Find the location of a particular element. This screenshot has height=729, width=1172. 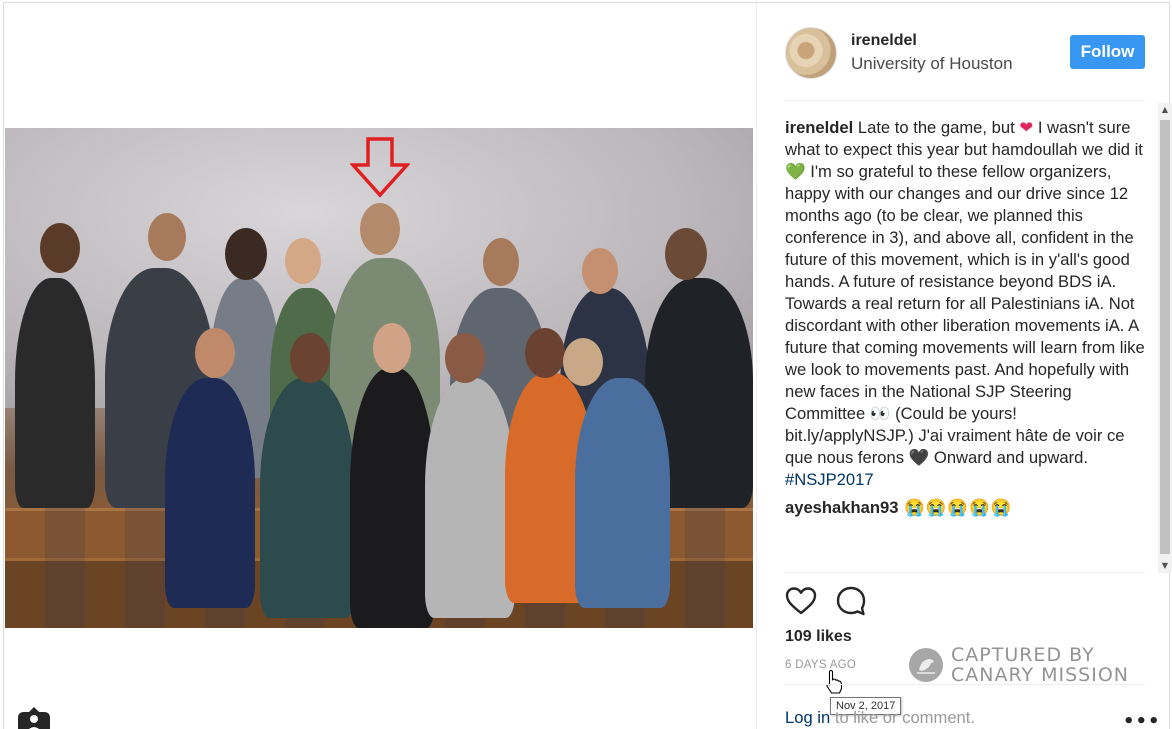

caption-text: Onward and upward. is located at coordinates (1008, 457).